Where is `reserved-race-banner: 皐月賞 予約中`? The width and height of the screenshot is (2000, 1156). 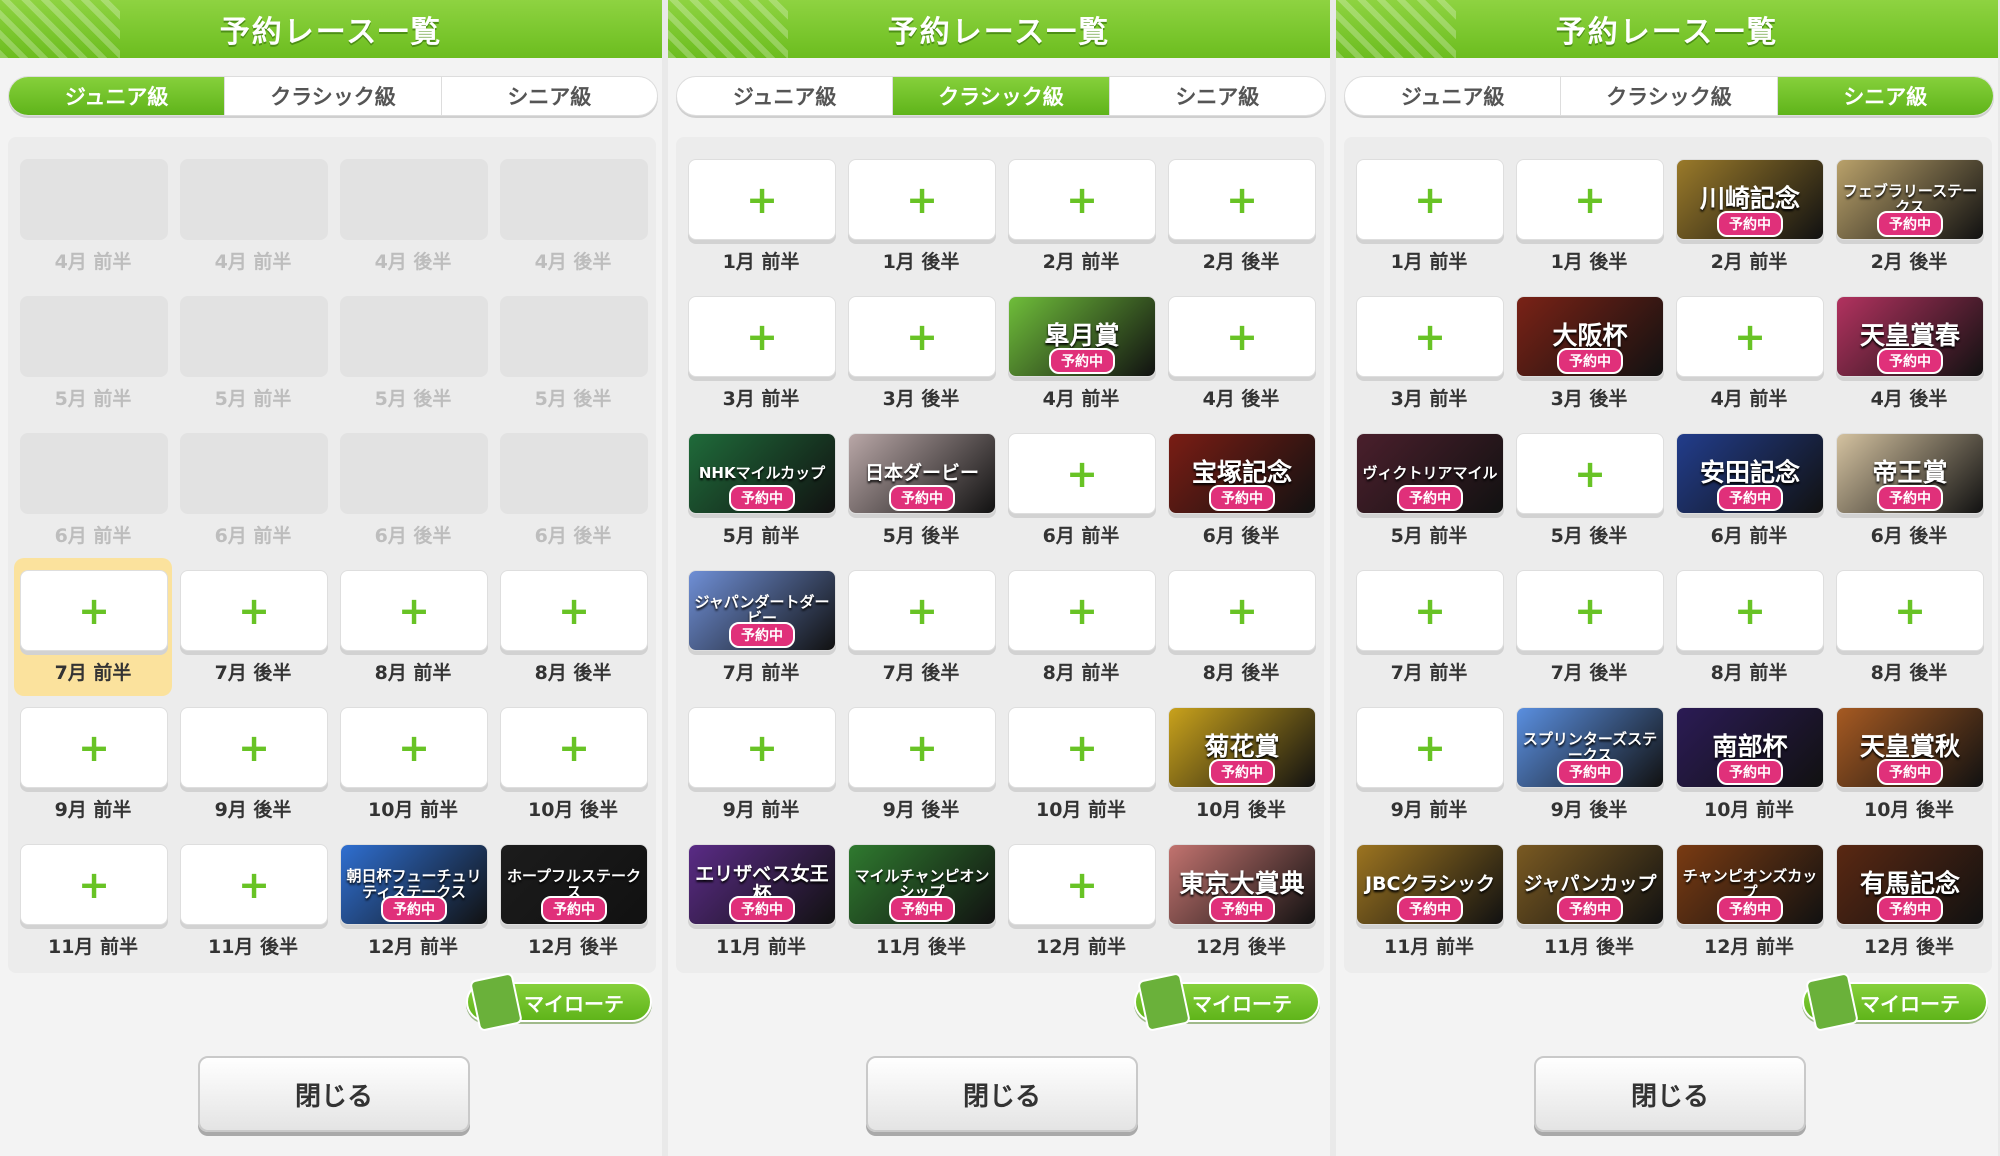 reserved-race-banner: 皐月賞 予約中 is located at coordinates (1082, 336).